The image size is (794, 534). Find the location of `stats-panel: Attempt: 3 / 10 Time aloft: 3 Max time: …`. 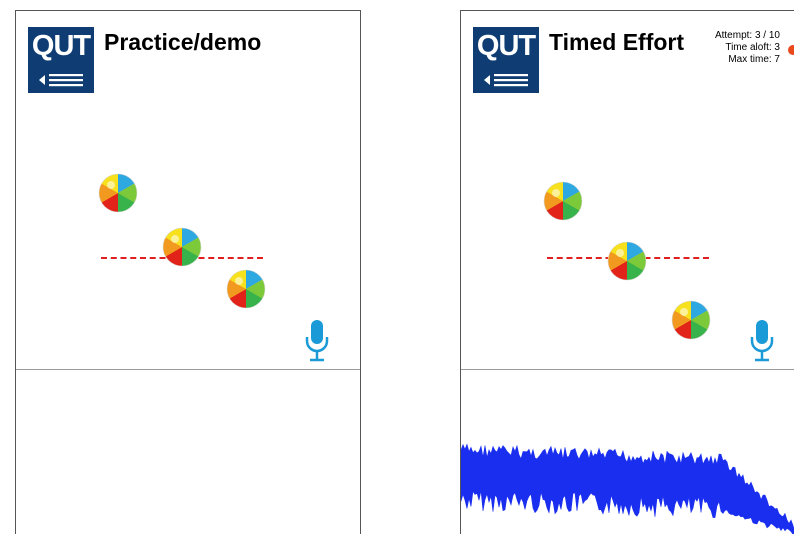

stats-panel: Attempt: 3 / 10 Time aloft: 3 Max time: … is located at coordinates (725, 48).